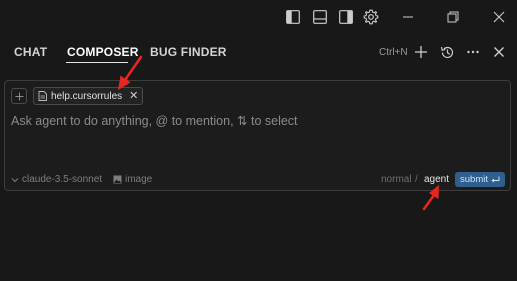 The image size is (517, 281). I want to click on more-icon, so click(473, 52).